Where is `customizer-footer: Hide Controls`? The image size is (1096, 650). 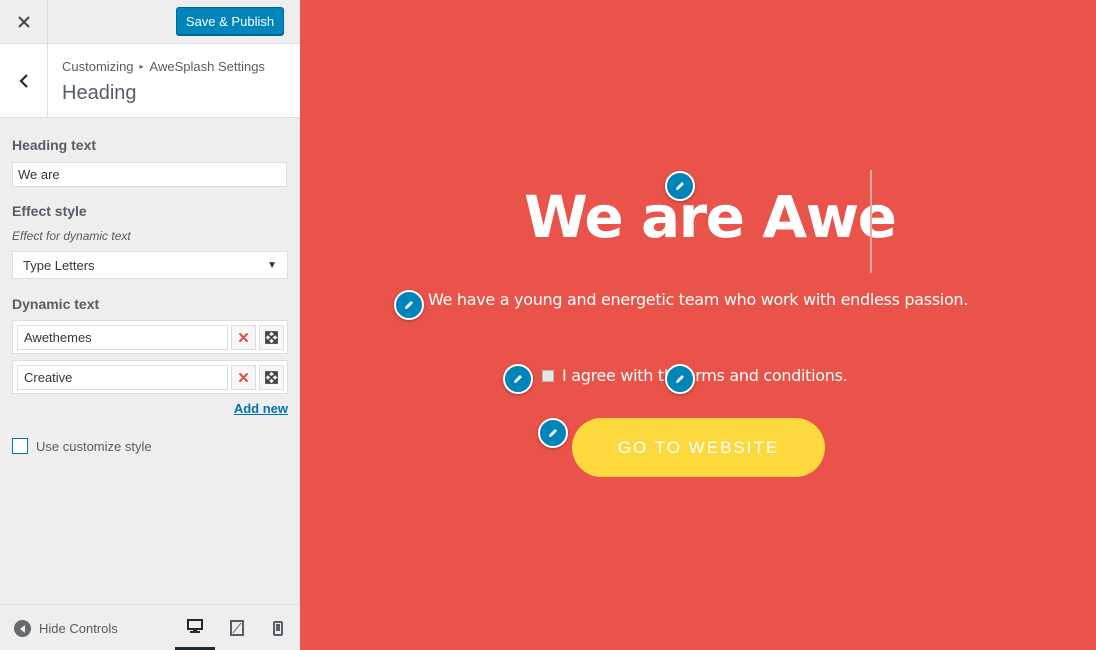
customizer-footer: Hide Controls is located at coordinates (150, 627).